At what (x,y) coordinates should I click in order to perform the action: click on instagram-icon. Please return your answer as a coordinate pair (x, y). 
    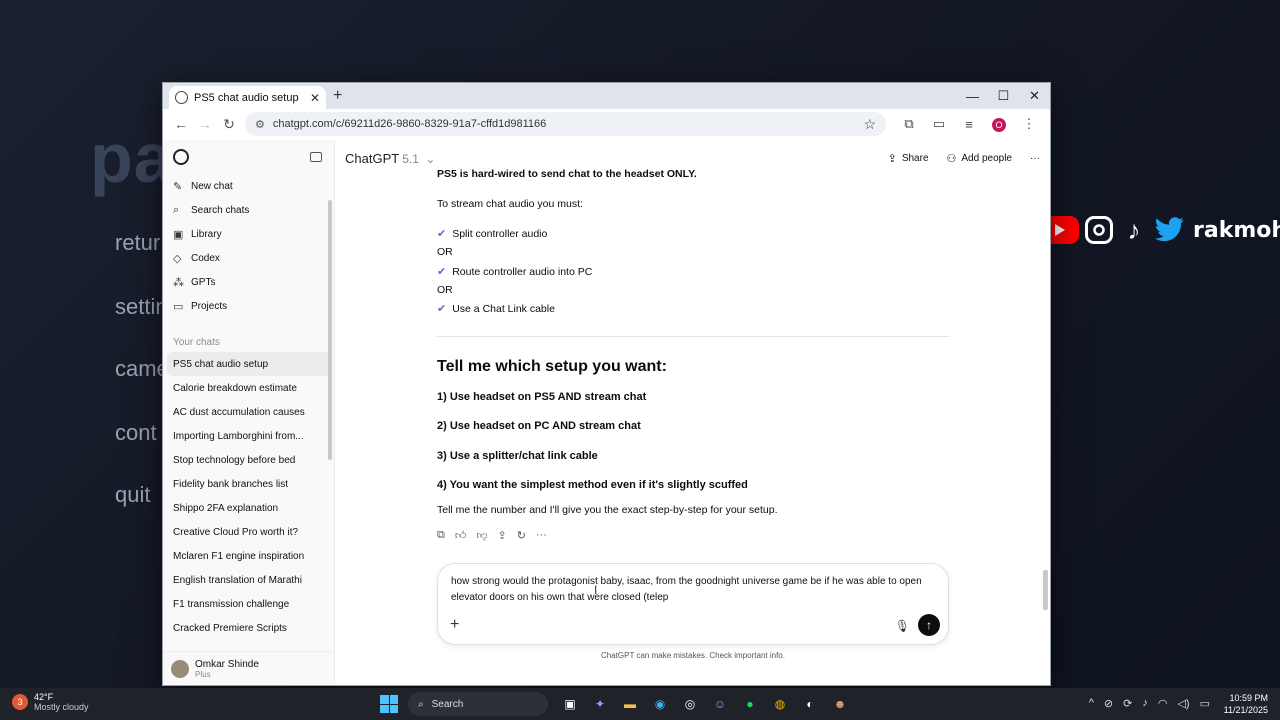
    Looking at the image, I should click on (1099, 230).